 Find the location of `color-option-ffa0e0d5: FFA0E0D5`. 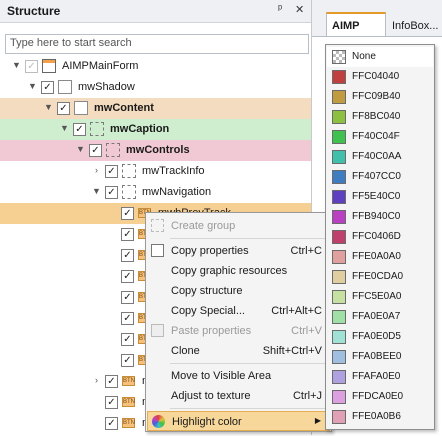

color-option-ffa0e0d5: FFA0E0D5 is located at coordinates (380, 337).